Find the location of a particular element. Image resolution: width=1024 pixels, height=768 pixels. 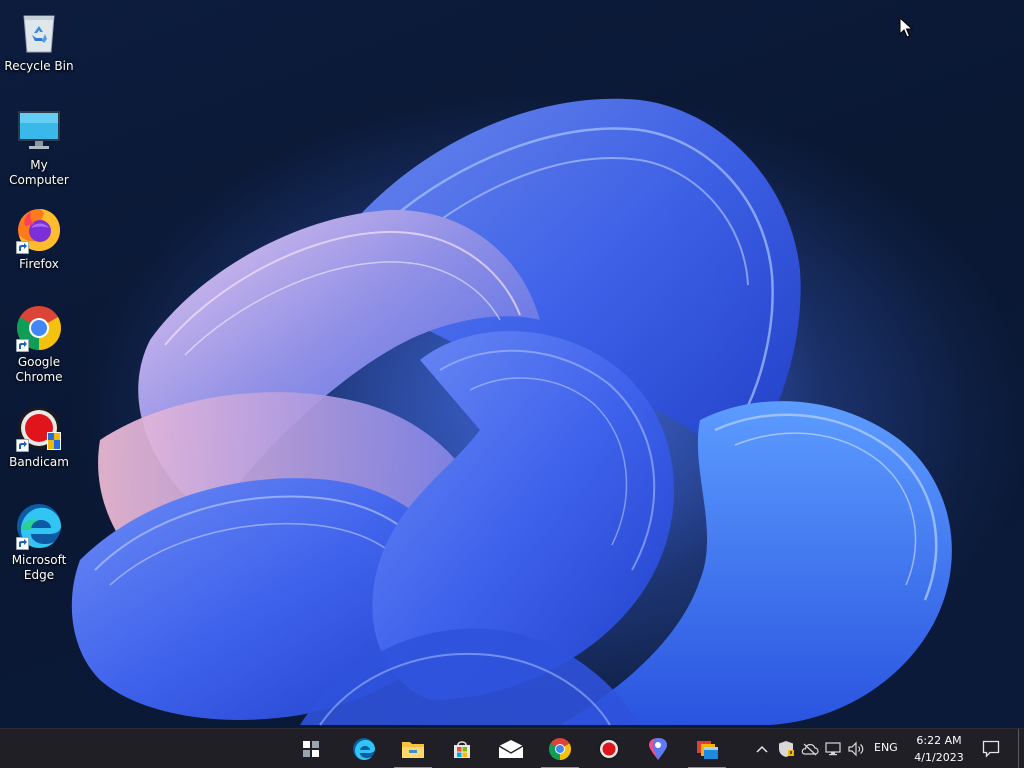

app-window-icon is located at coordinates (707, 750).